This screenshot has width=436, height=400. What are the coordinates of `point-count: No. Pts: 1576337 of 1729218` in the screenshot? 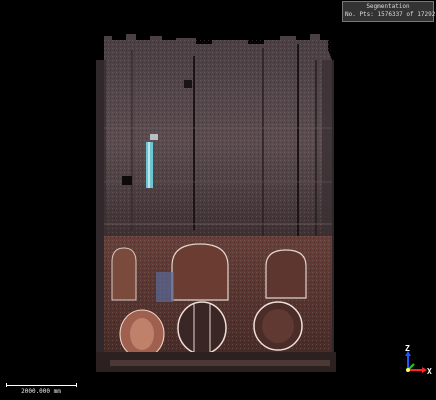 It's located at (390, 14).